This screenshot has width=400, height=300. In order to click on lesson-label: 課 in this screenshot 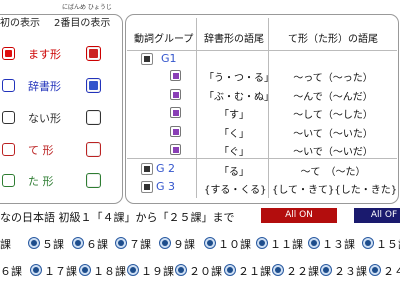, I will do `click(5, 244)`.